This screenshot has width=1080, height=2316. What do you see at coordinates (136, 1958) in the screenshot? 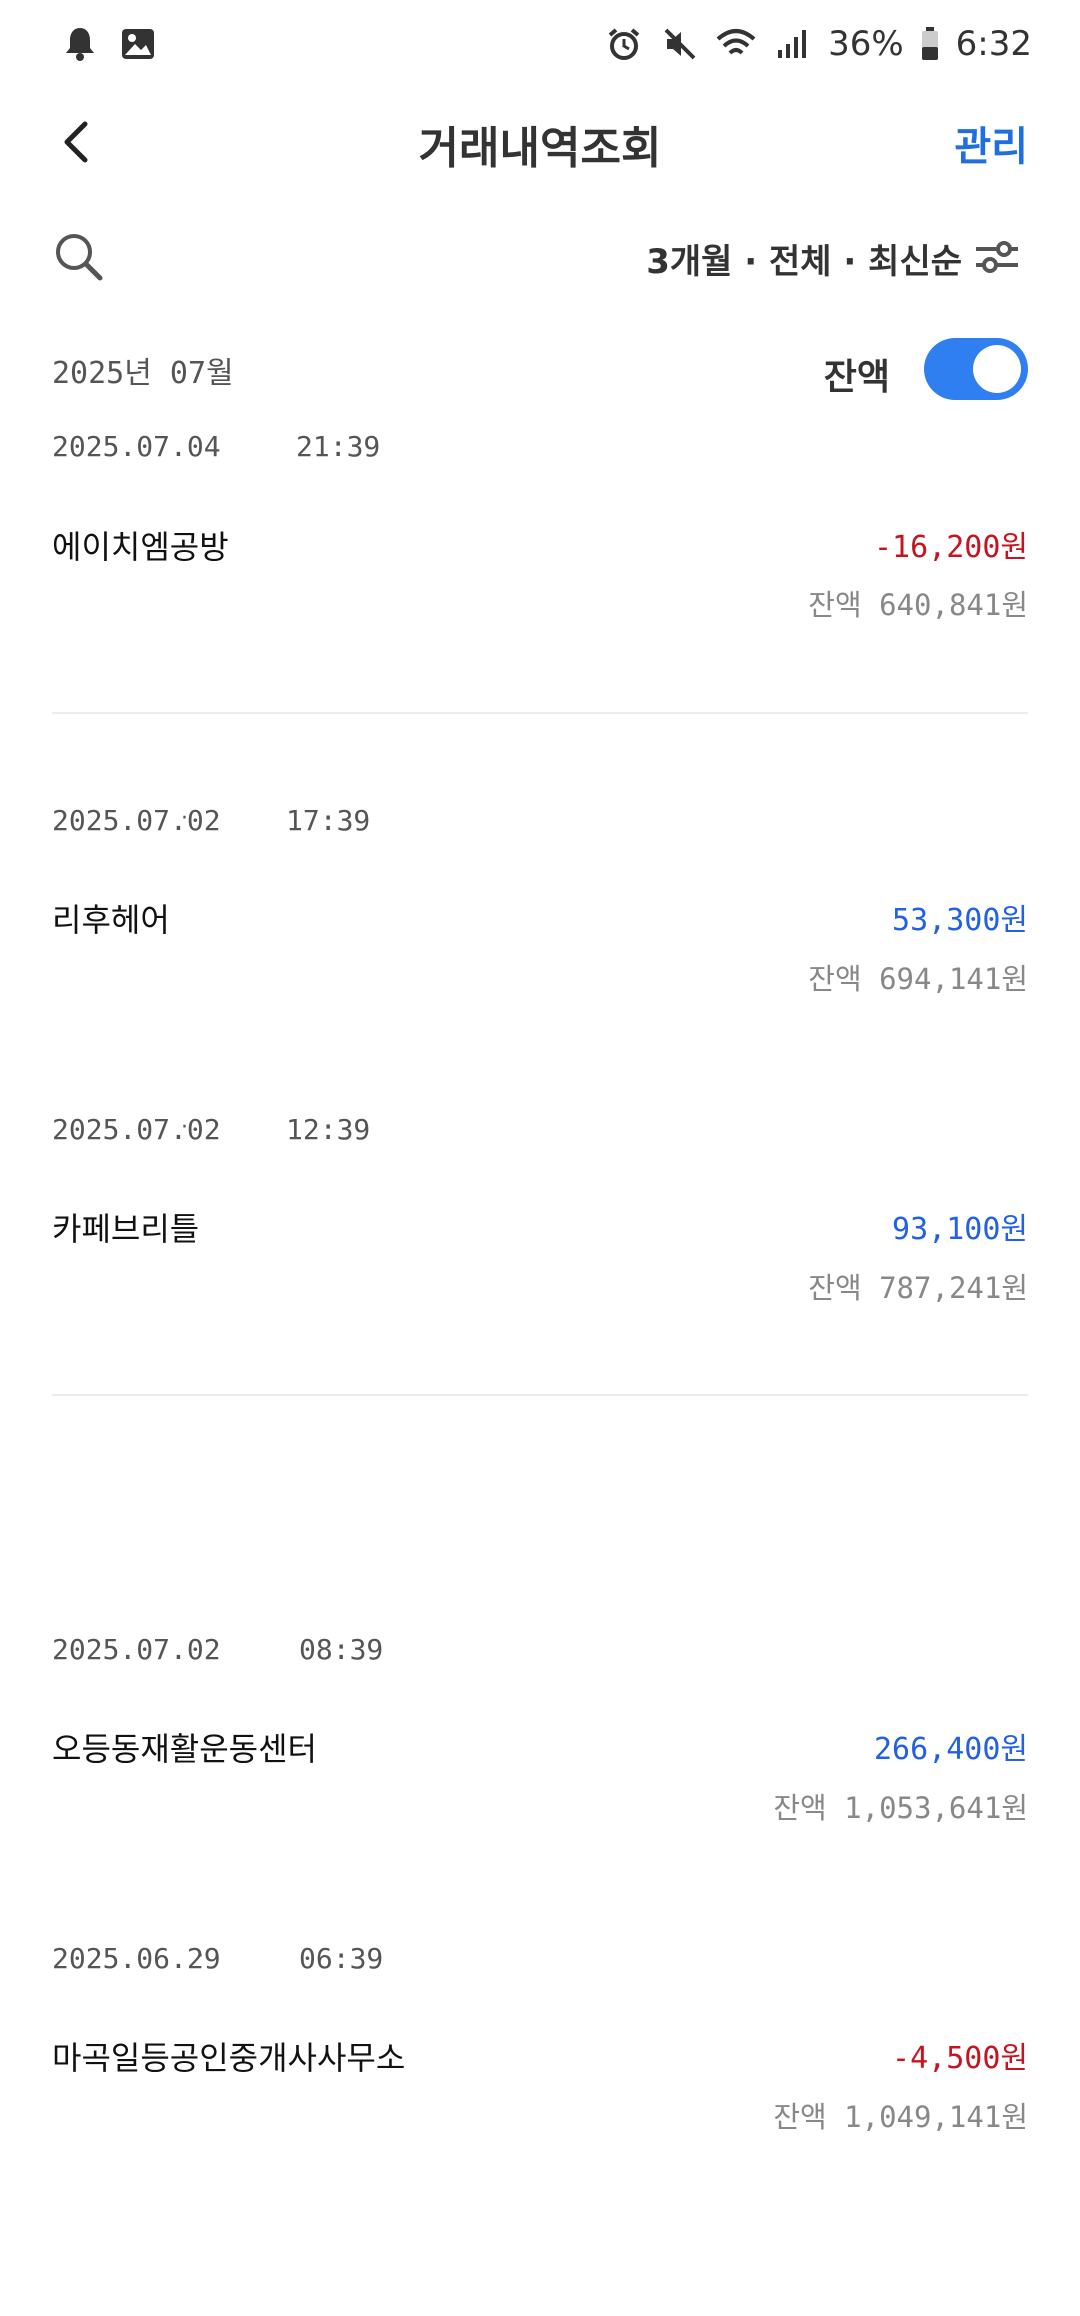
I see `transaction-date: 2025.06.29` at bounding box center [136, 1958].